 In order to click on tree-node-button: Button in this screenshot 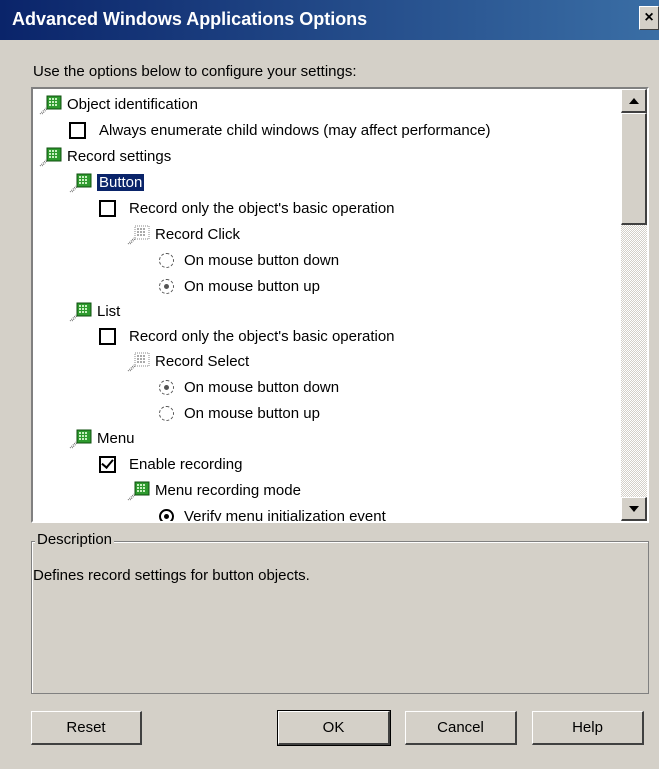, I will do `click(107, 182)`.